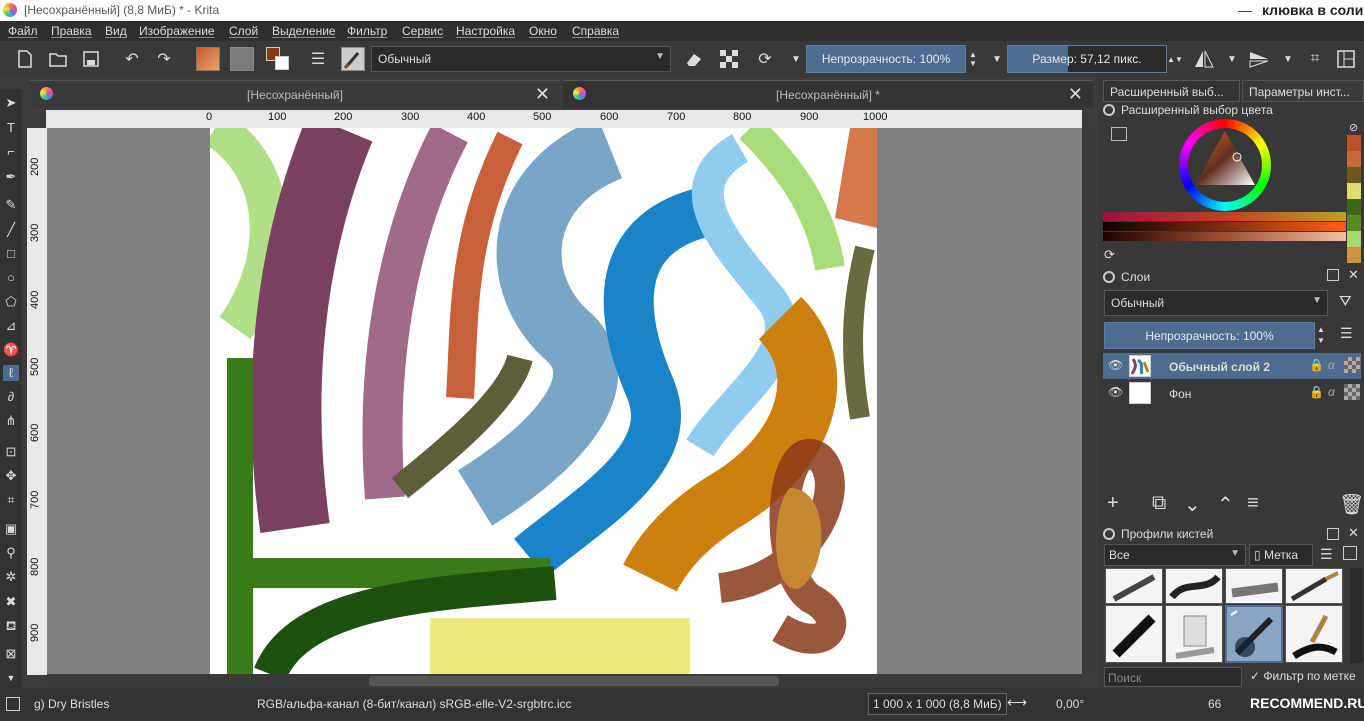  I want to click on line-tool-icon: ╱, so click(11, 230).